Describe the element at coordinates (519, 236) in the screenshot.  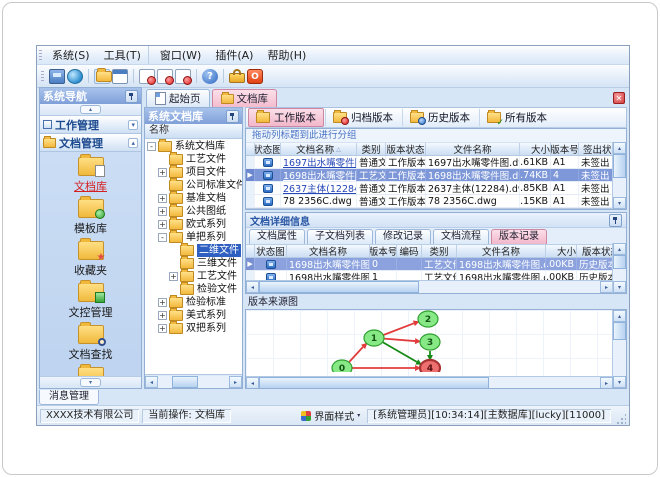
I see `detail-tab: 版本记录` at that location.